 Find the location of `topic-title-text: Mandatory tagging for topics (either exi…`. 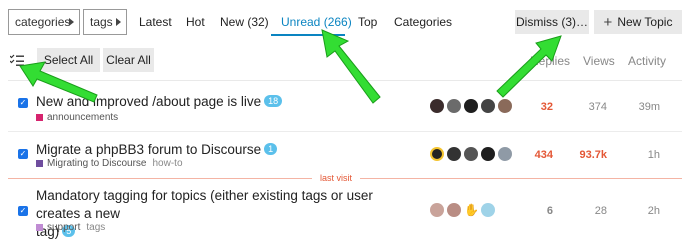

topic-title-text: Mandatory tagging for topics (either exi… is located at coordinates (204, 204).